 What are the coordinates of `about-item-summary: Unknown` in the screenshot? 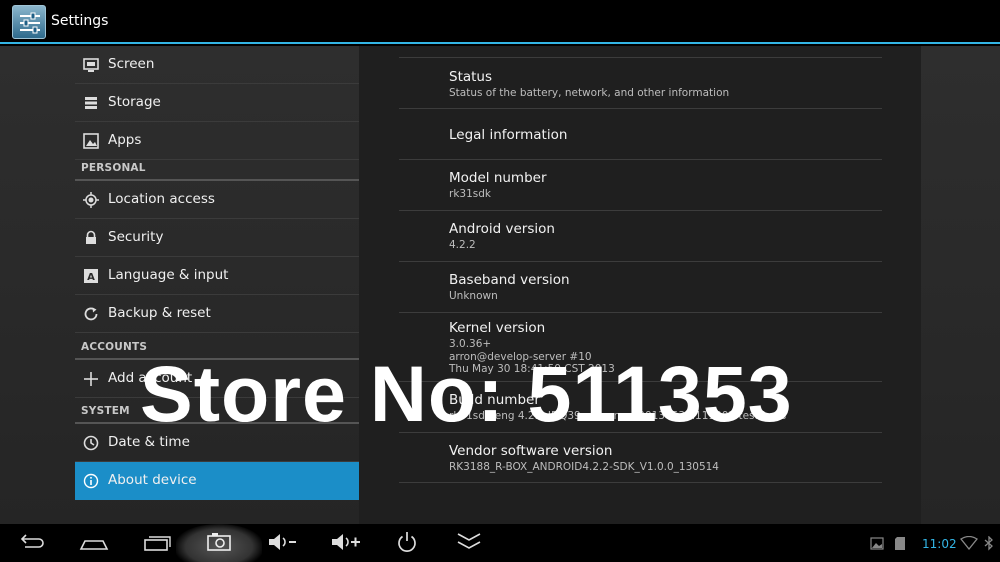 It's located at (473, 296).